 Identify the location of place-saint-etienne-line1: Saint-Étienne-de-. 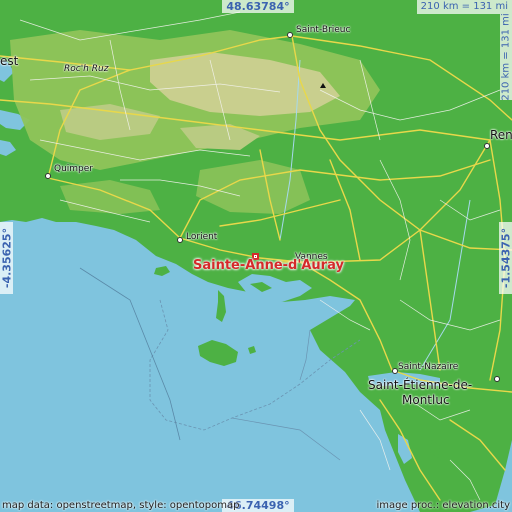
(420, 385).